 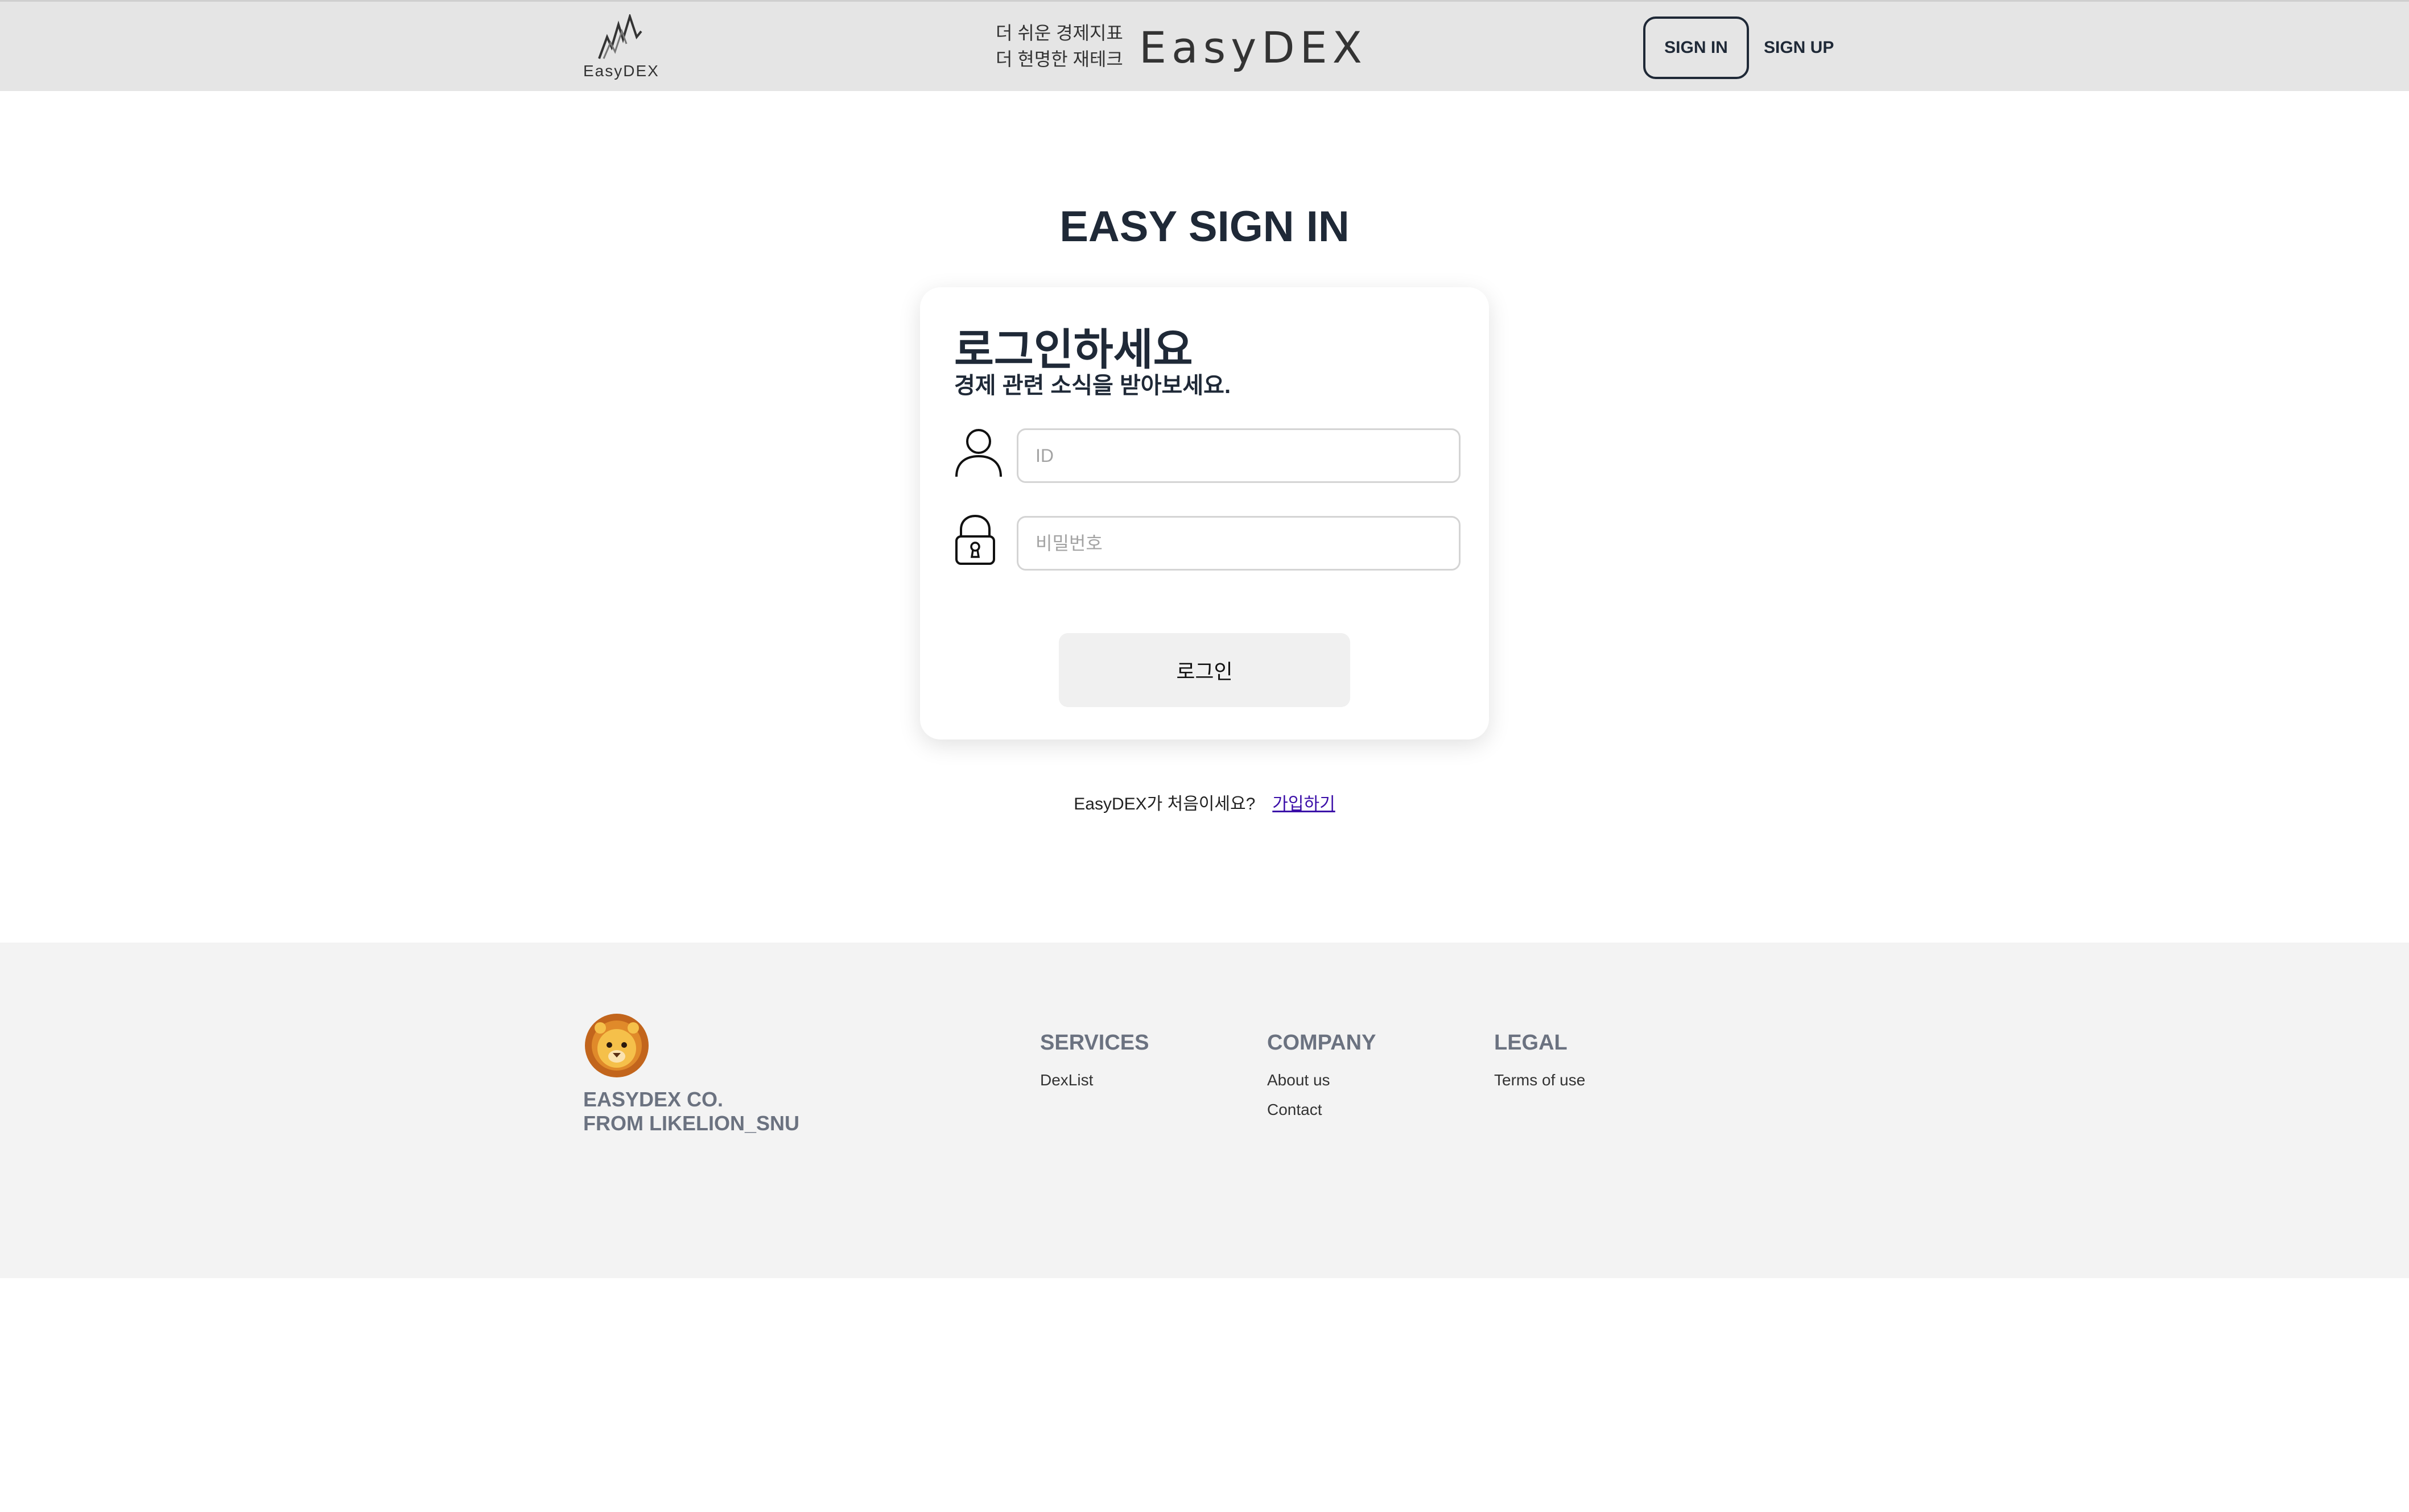 I want to click on slogan-line-1: 더 쉬운 경제지표, so click(x=1059, y=33).